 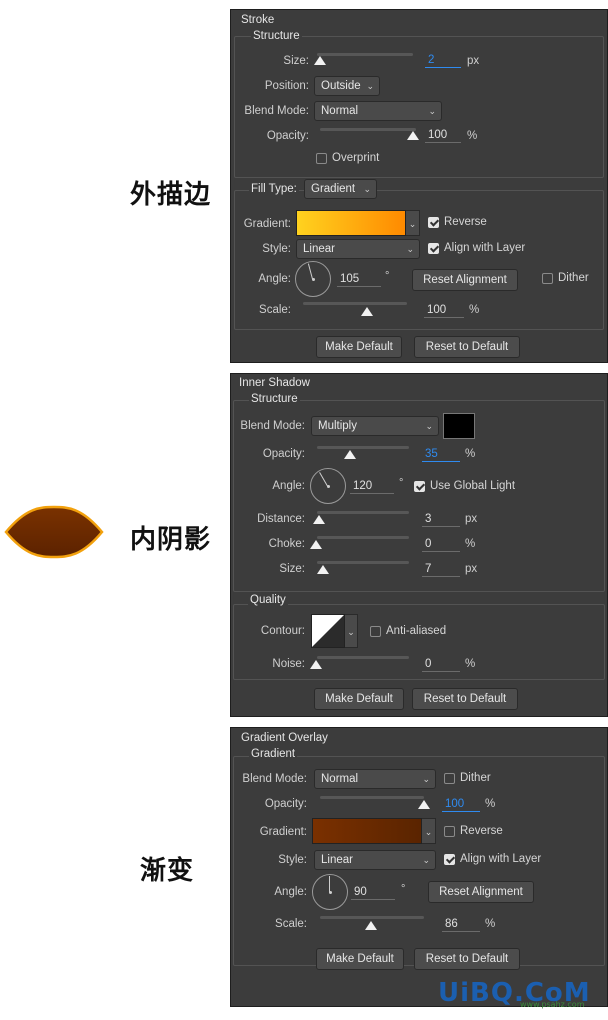 I want to click on distance-label: Distance:, so click(x=281, y=519).